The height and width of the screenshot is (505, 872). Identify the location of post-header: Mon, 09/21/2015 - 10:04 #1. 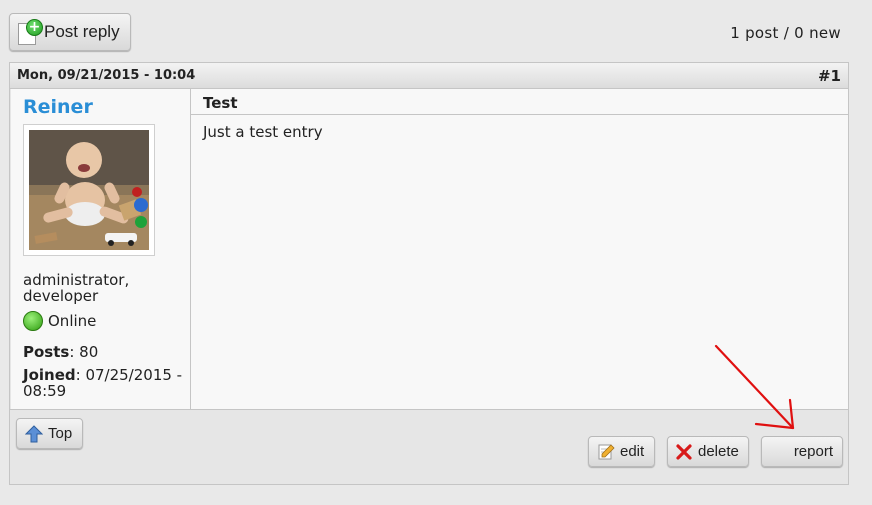
(429, 76).